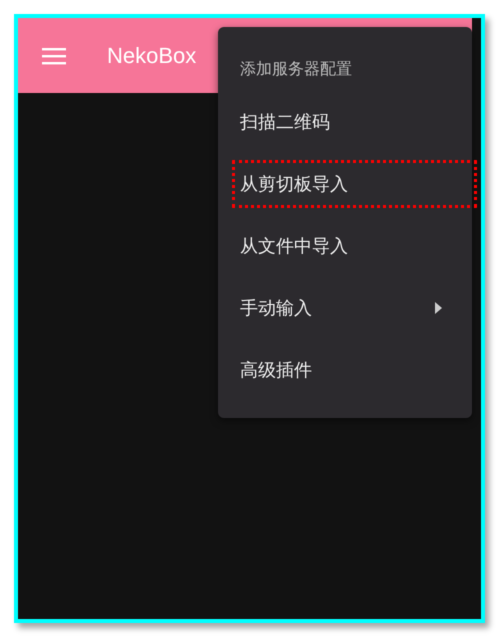 The width and height of the screenshot is (499, 636). What do you see at coordinates (345, 308) in the screenshot?
I see `menu-item: 手动输入` at bounding box center [345, 308].